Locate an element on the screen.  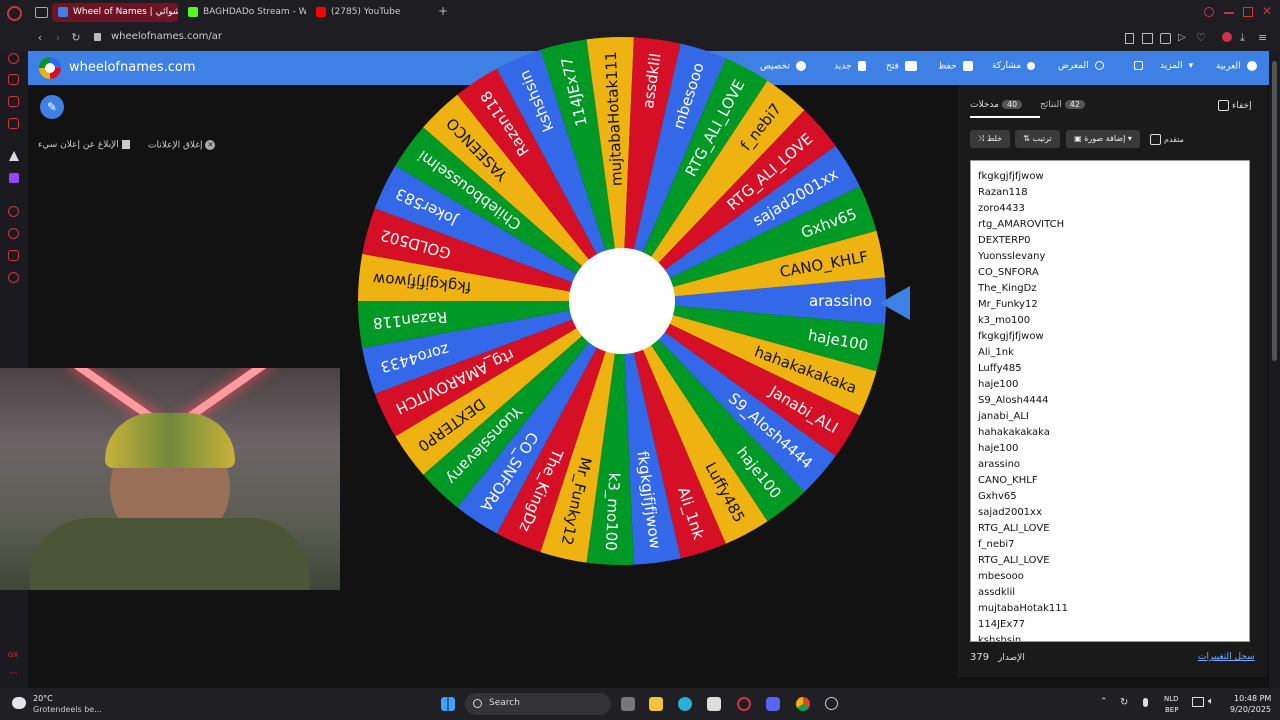
entry-row: CO_SNFORA is located at coordinates (1110, 273).